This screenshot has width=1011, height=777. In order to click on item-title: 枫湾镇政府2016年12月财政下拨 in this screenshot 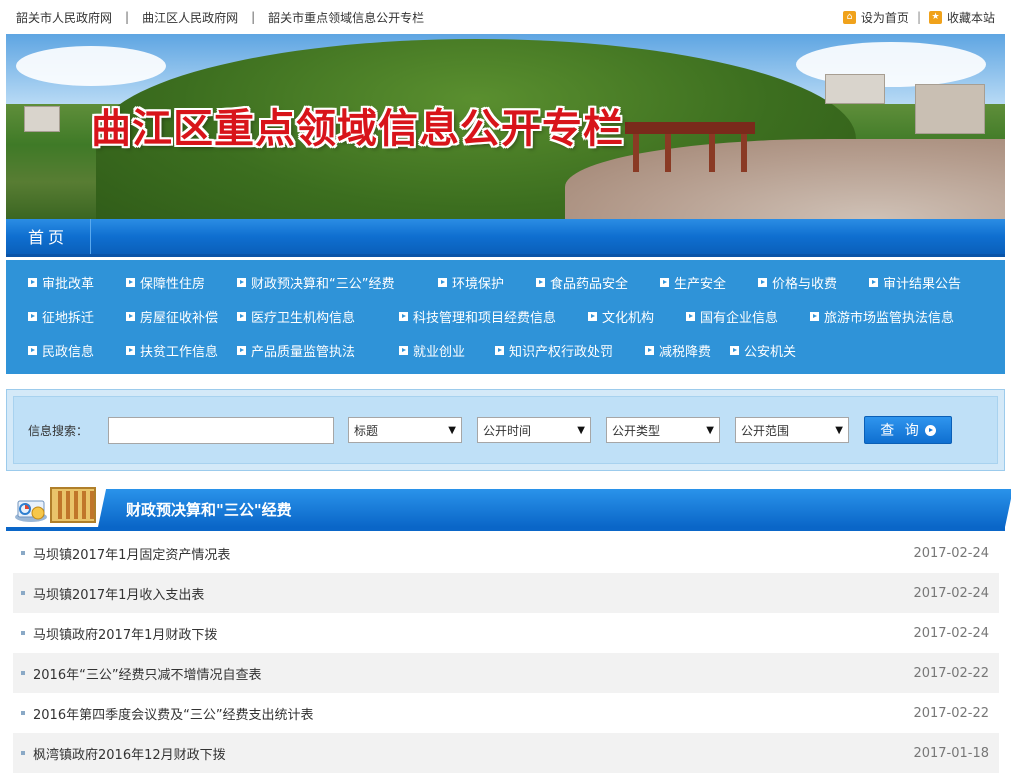, I will do `click(129, 753)`.